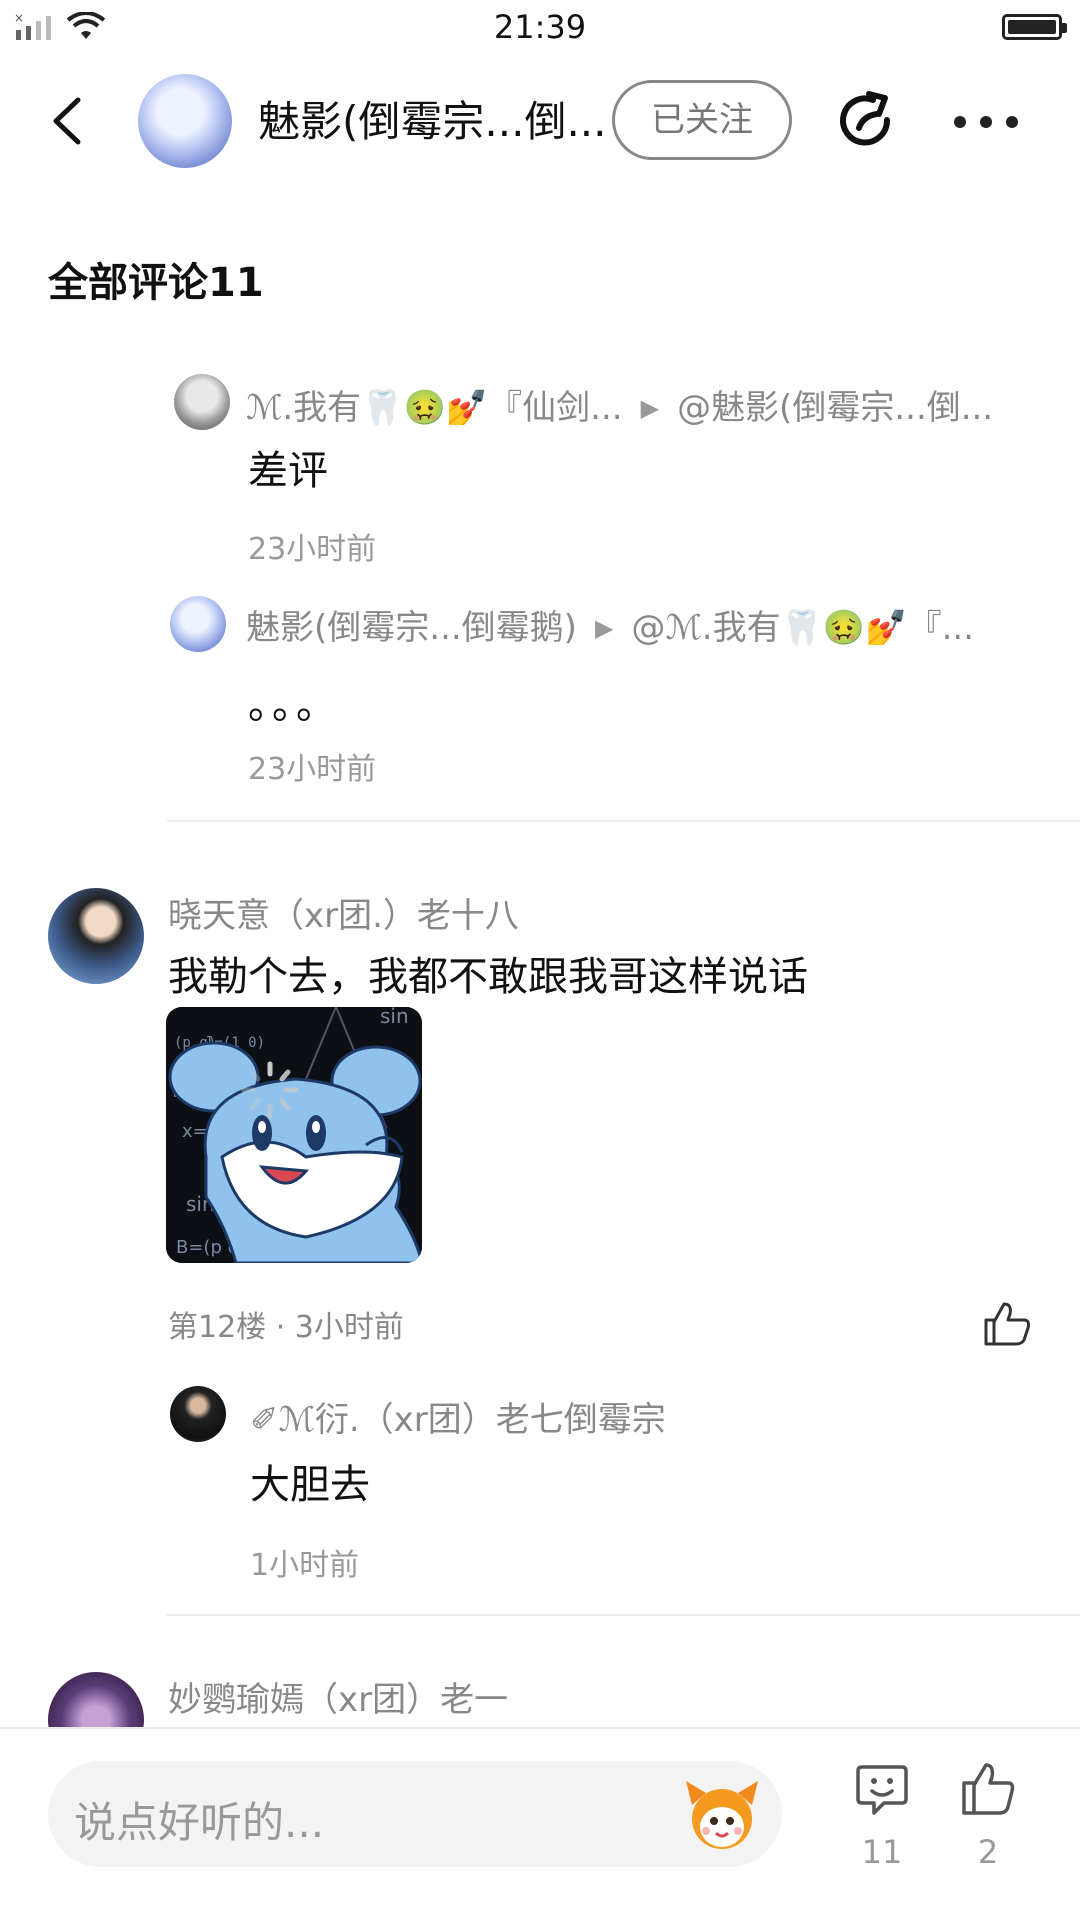 Image resolution: width=1080 pixels, height=1922 pixels. Describe the element at coordinates (310, 1481) in the screenshot. I see `reply-text: 大胆去` at that location.